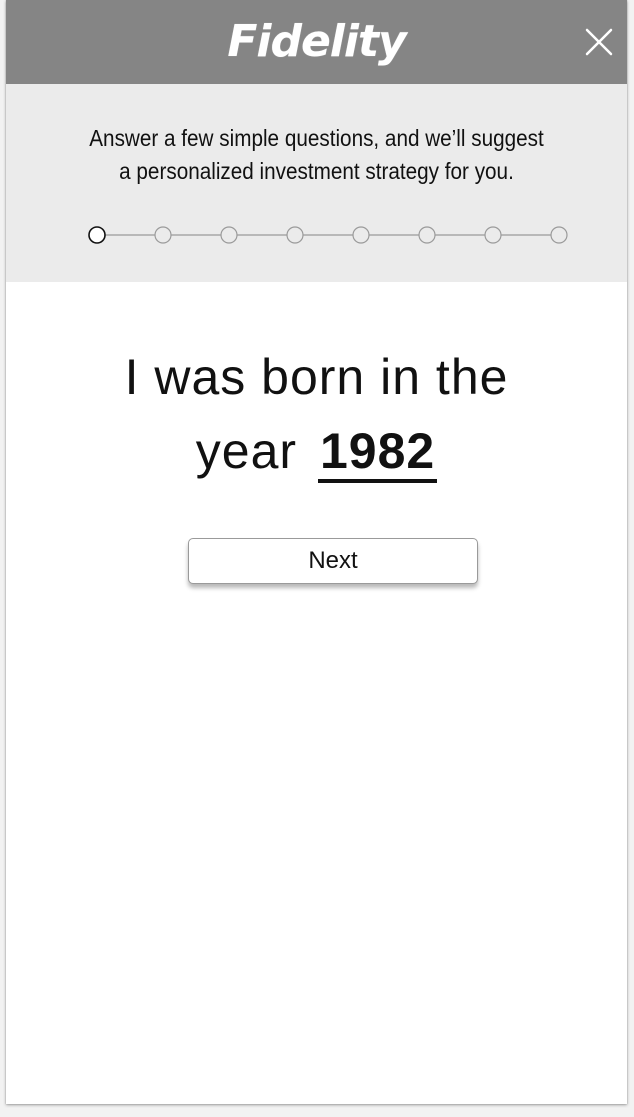 The image size is (634, 1117). What do you see at coordinates (377, 453) in the screenshot?
I see `birth-year-input: 1982` at bounding box center [377, 453].